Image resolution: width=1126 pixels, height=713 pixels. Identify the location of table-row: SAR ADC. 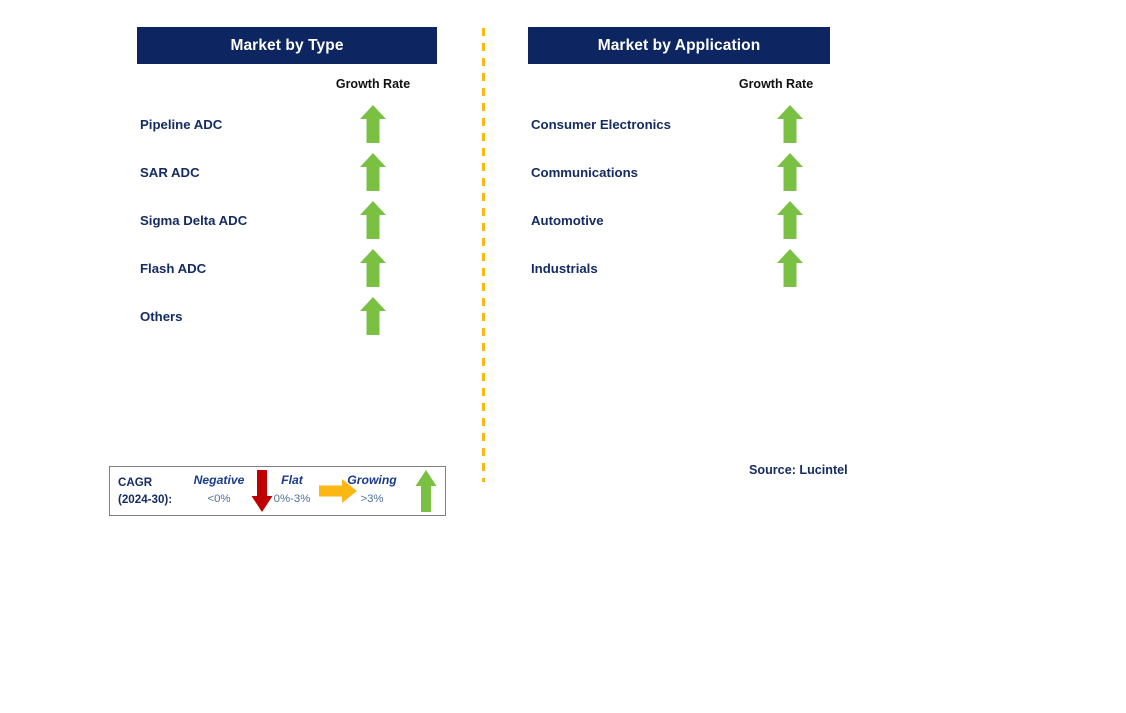
(287, 172).